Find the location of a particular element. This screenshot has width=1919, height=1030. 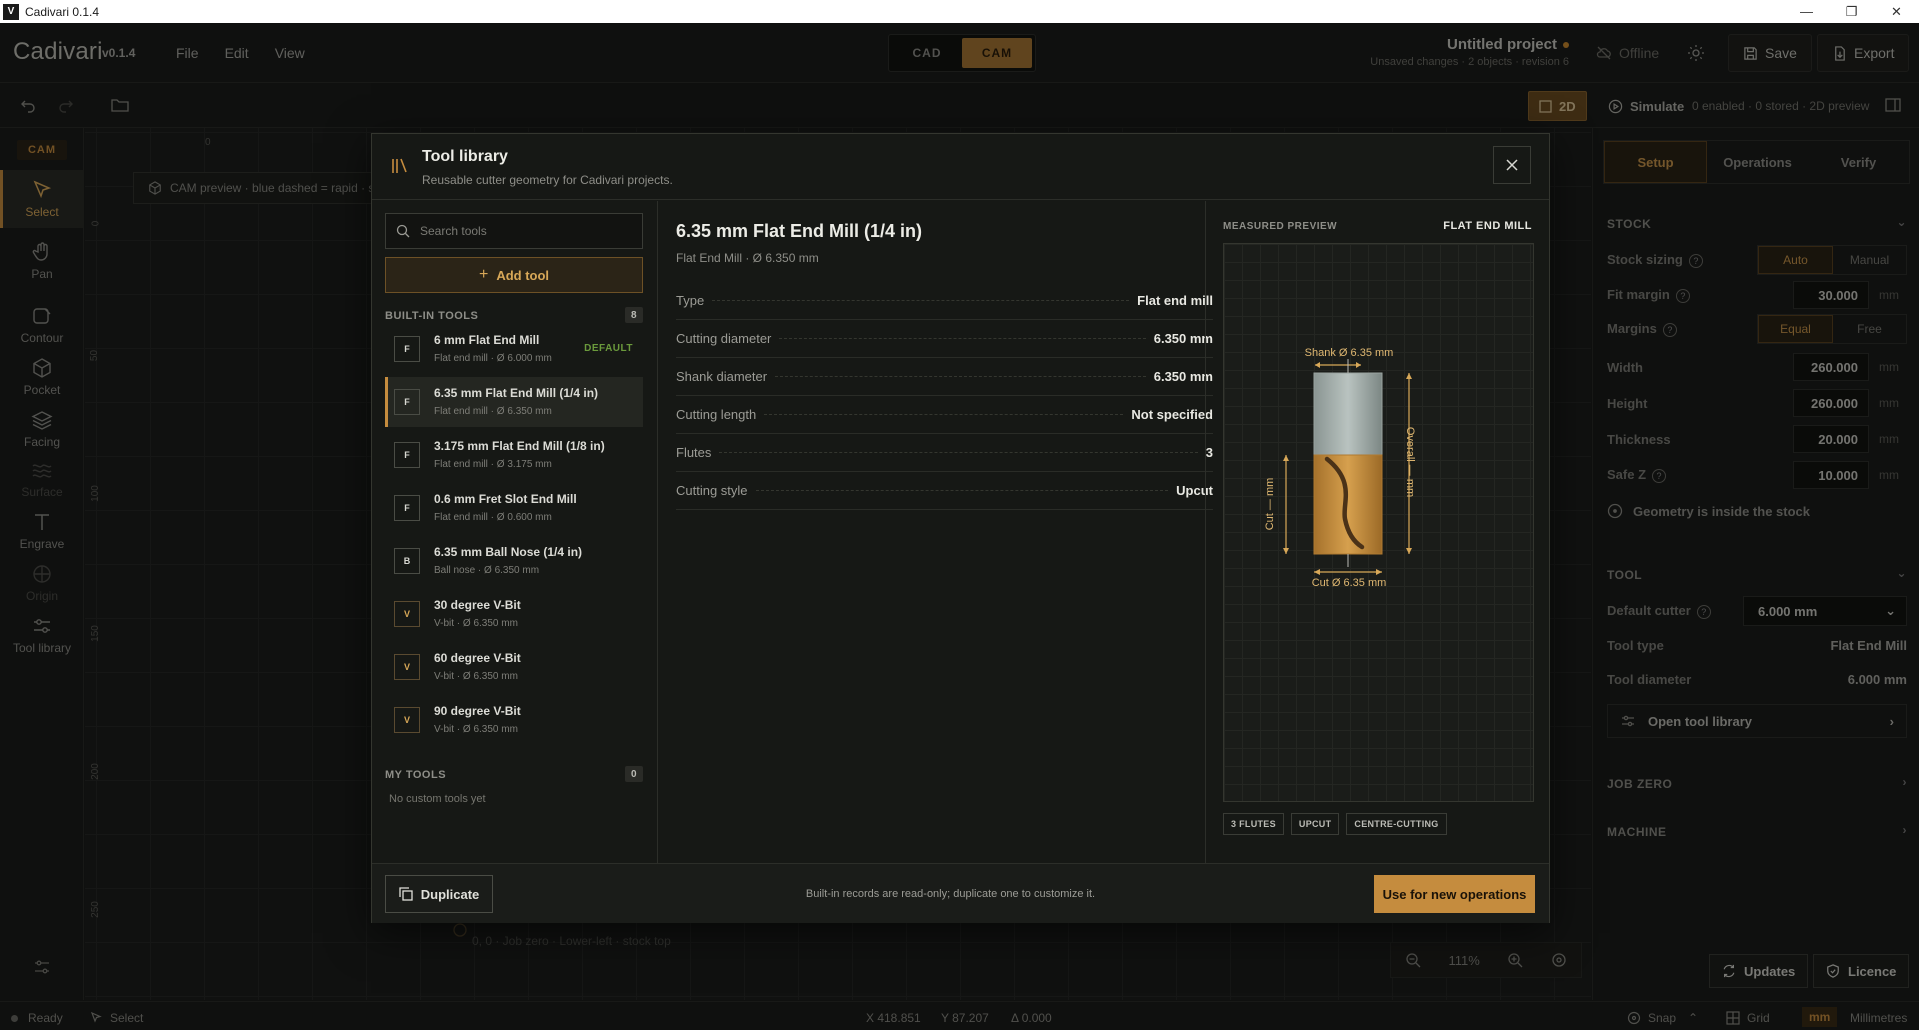

window-title: Cadivari 0.1.4 is located at coordinates (62, 11).